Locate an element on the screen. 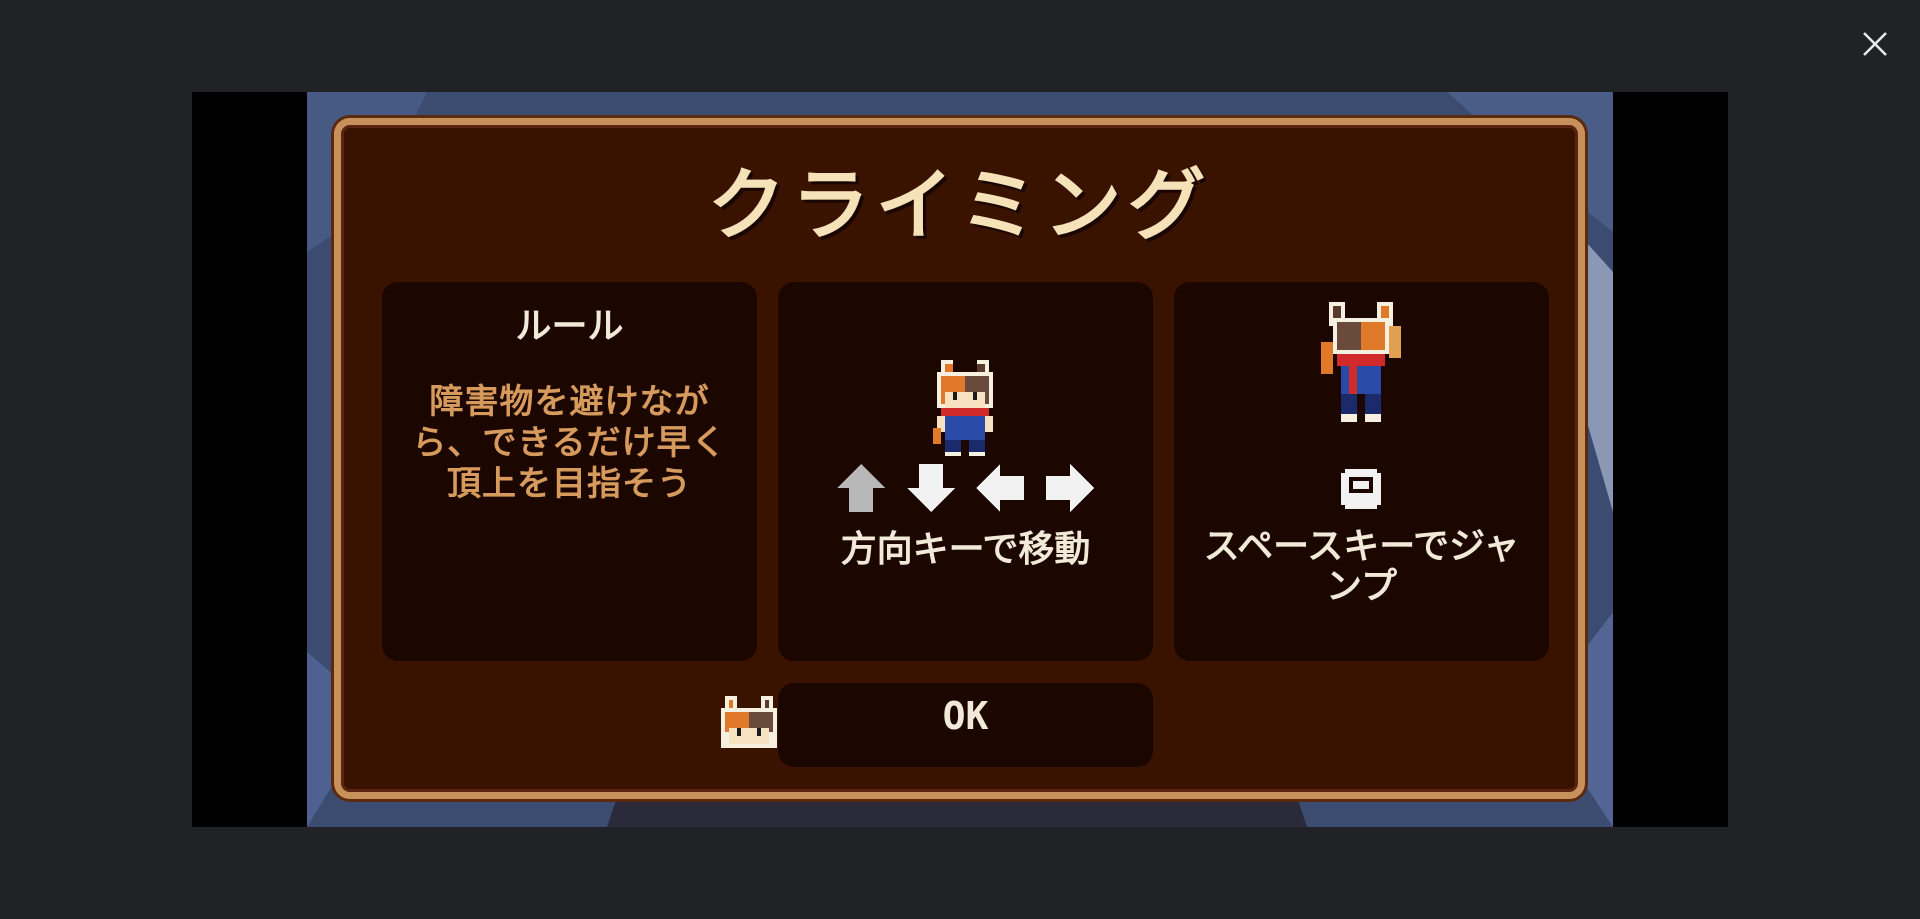 The image size is (1920, 919). cat-jumping-sprite is located at coordinates (1361, 362).